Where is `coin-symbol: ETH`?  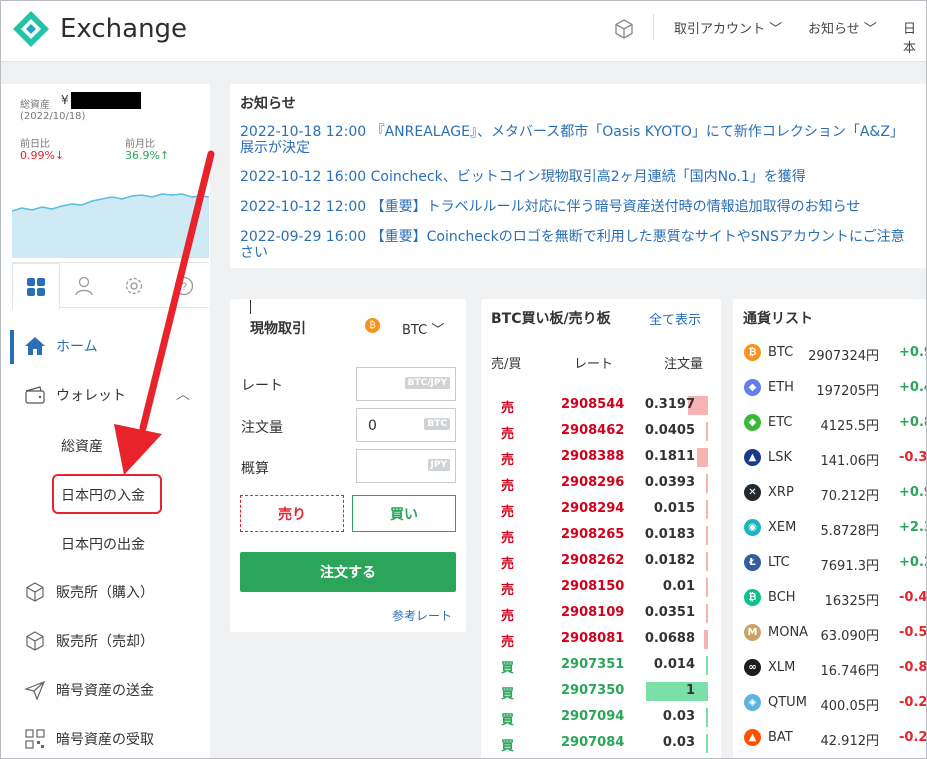 coin-symbol: ETH is located at coordinates (781, 387).